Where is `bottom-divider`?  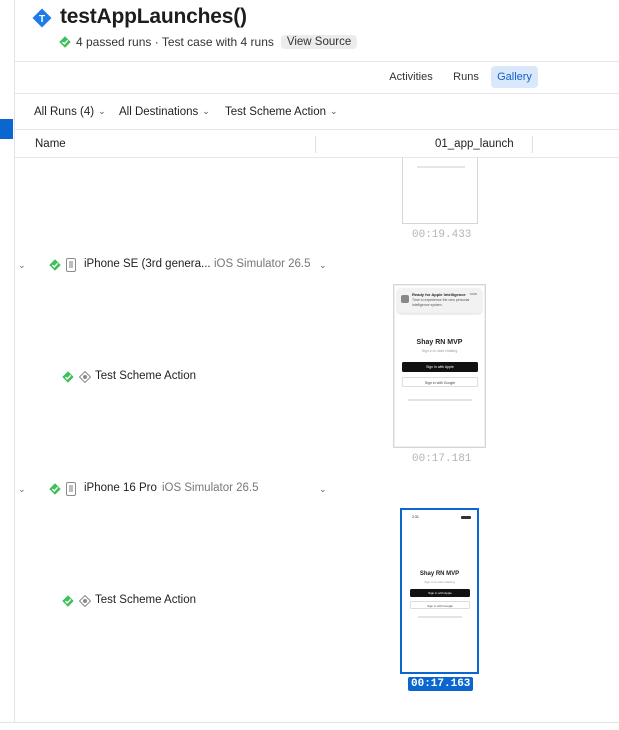
bottom-divider is located at coordinates (309, 722).